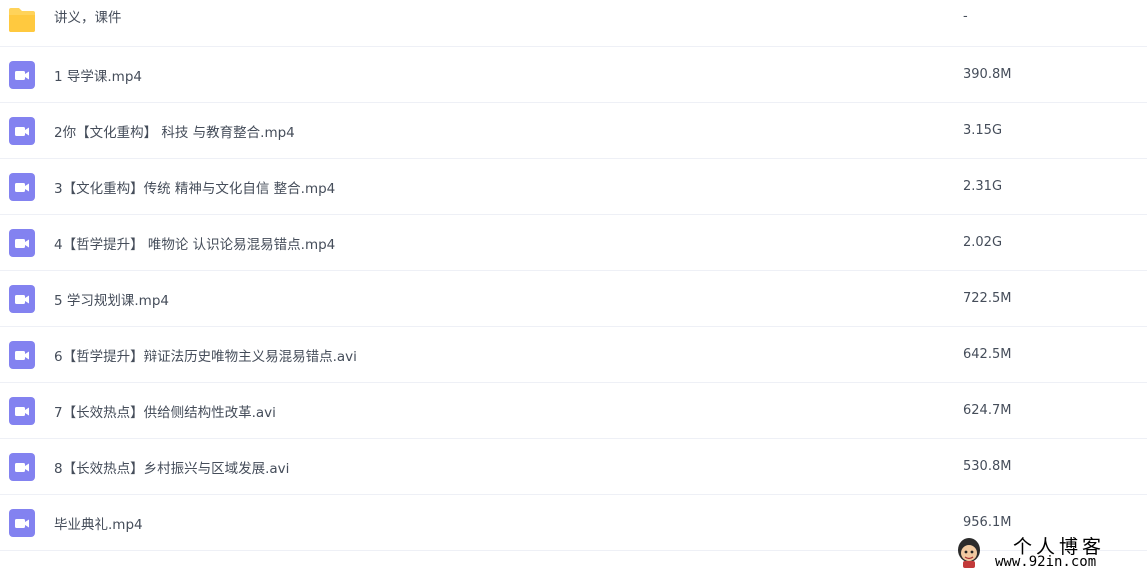  I want to click on file-name: 5 学习规划课.mp4, so click(111, 298).